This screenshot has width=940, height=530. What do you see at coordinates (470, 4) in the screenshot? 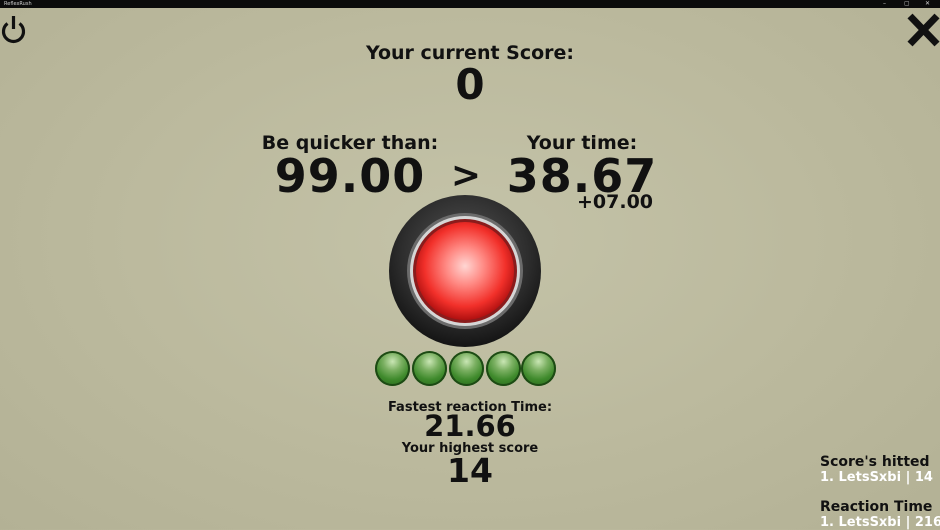
I see `title-bar: ReflexRush – ▢ ✕` at bounding box center [470, 4].